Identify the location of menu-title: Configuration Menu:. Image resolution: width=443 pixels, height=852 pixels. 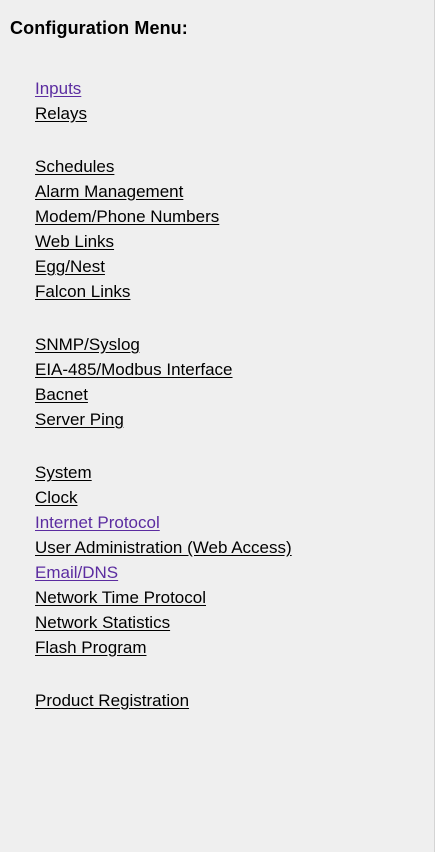
(99, 28).